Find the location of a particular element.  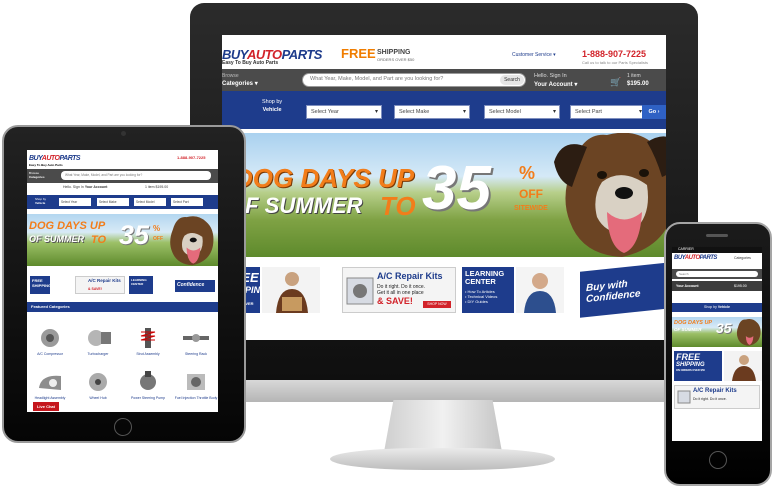

mechanic-image is located at coordinates (540, 290).